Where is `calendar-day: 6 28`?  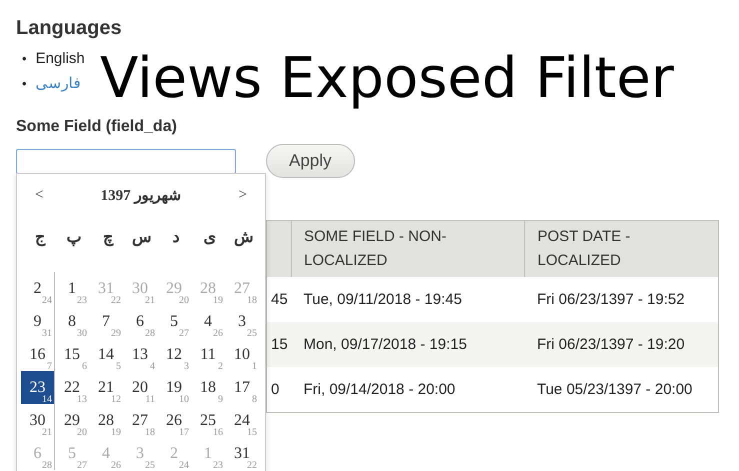
calendar-day: 6 28 is located at coordinates (140, 321).